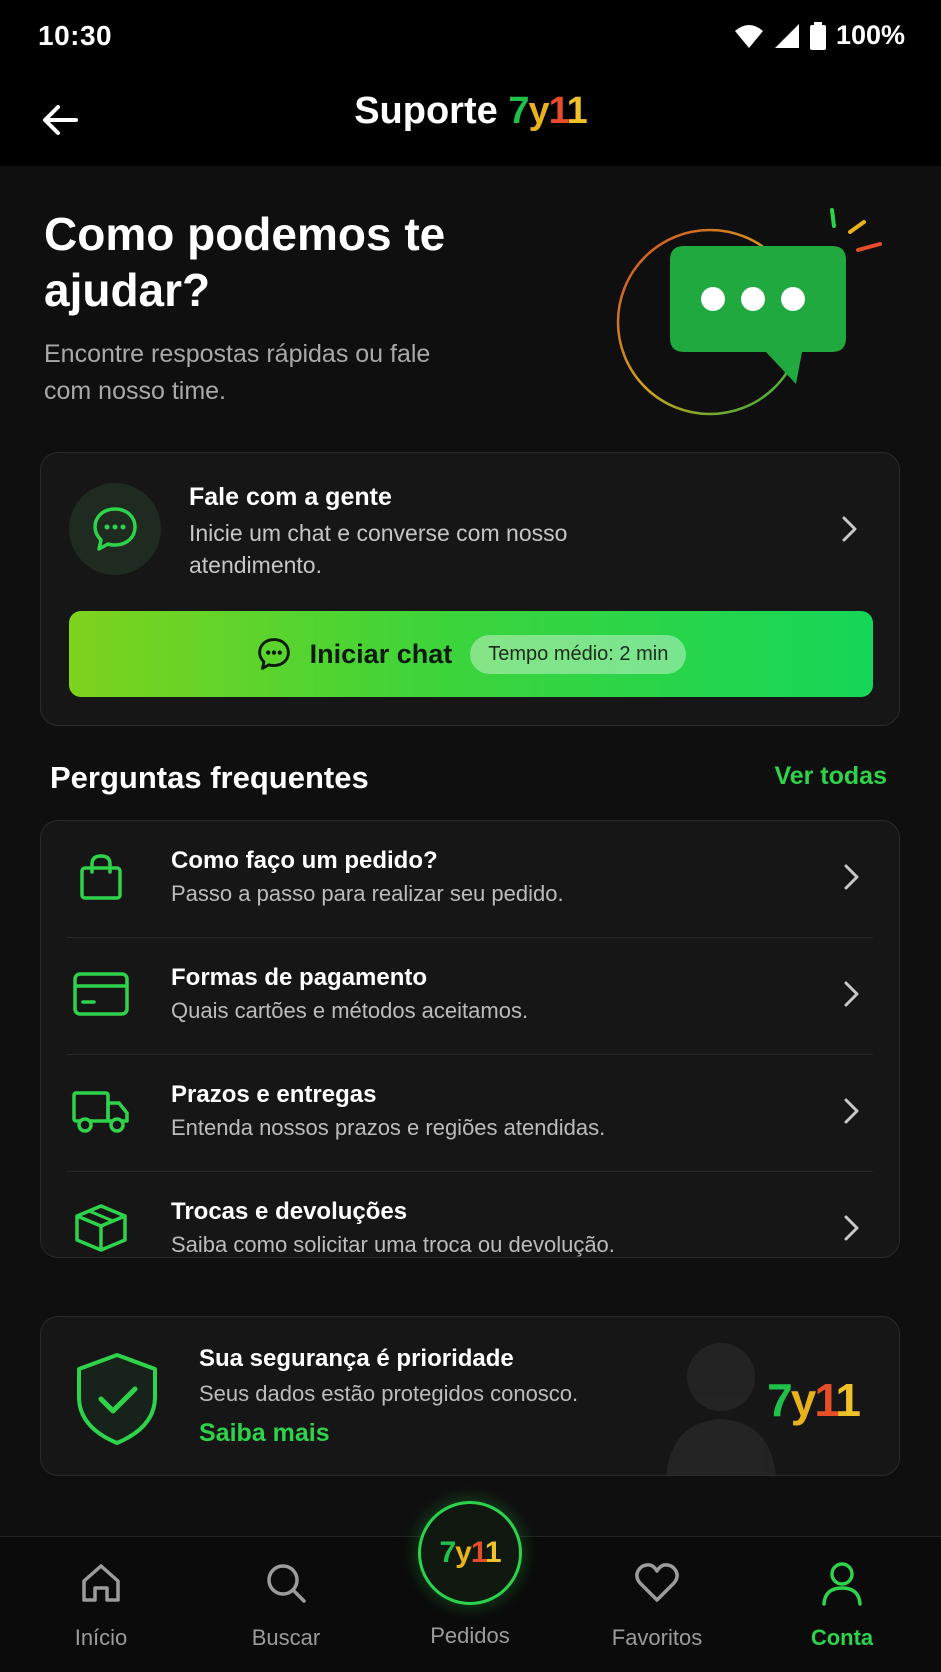 The height and width of the screenshot is (1672, 941). Describe the element at coordinates (209, 777) in the screenshot. I see `faq-heading: Perguntas frequentes` at that location.